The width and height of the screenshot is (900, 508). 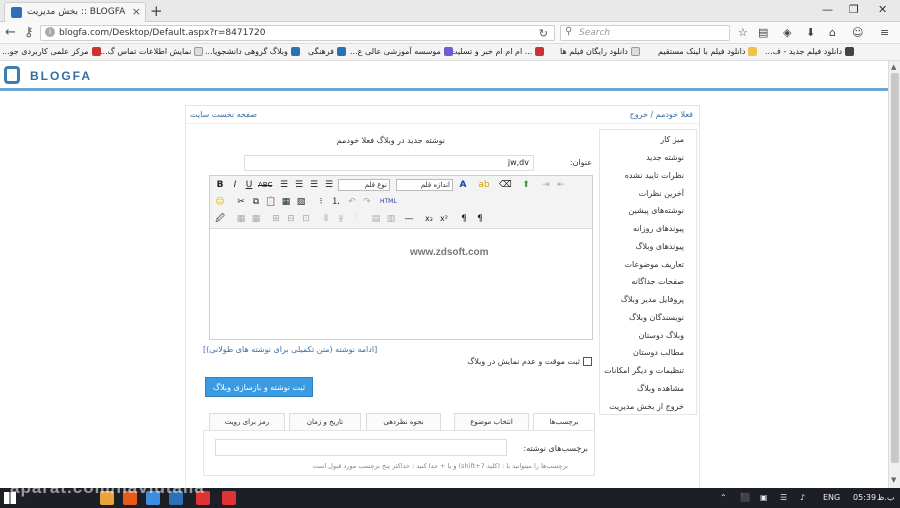 What do you see at coordinates (827, 9) in the screenshot?
I see `minimize-icon: —` at bounding box center [827, 9].